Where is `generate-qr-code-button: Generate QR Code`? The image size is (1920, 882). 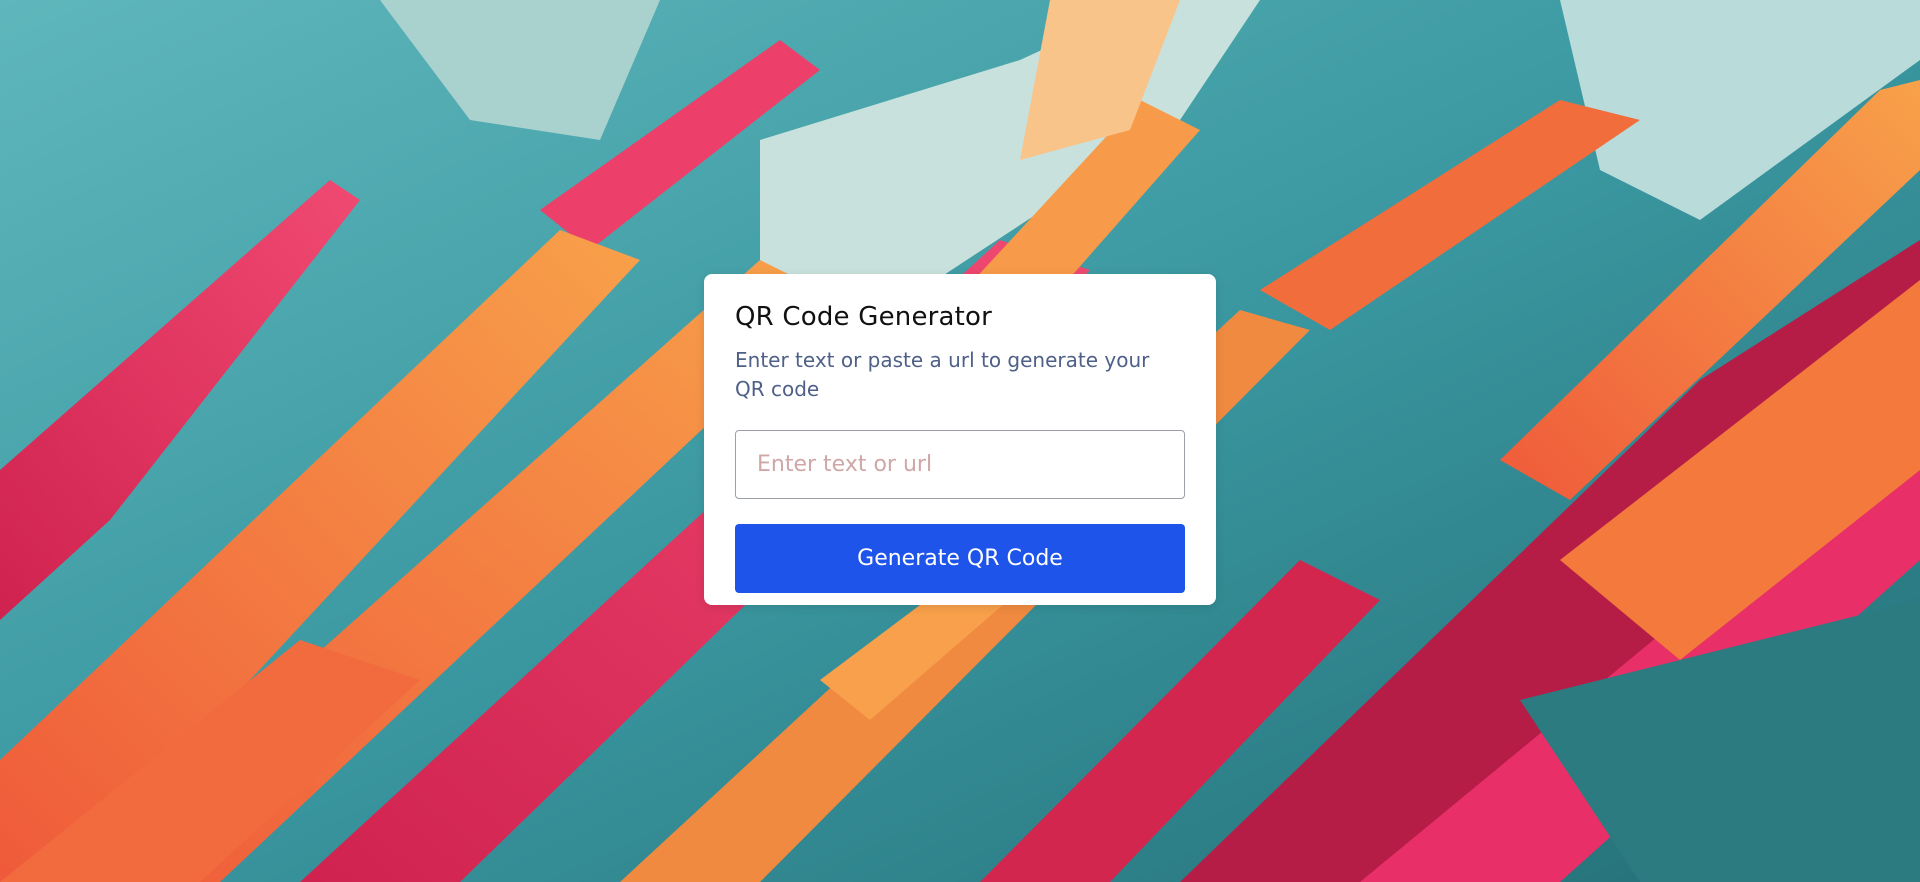
generate-qr-code-button: Generate QR Code is located at coordinates (960, 558).